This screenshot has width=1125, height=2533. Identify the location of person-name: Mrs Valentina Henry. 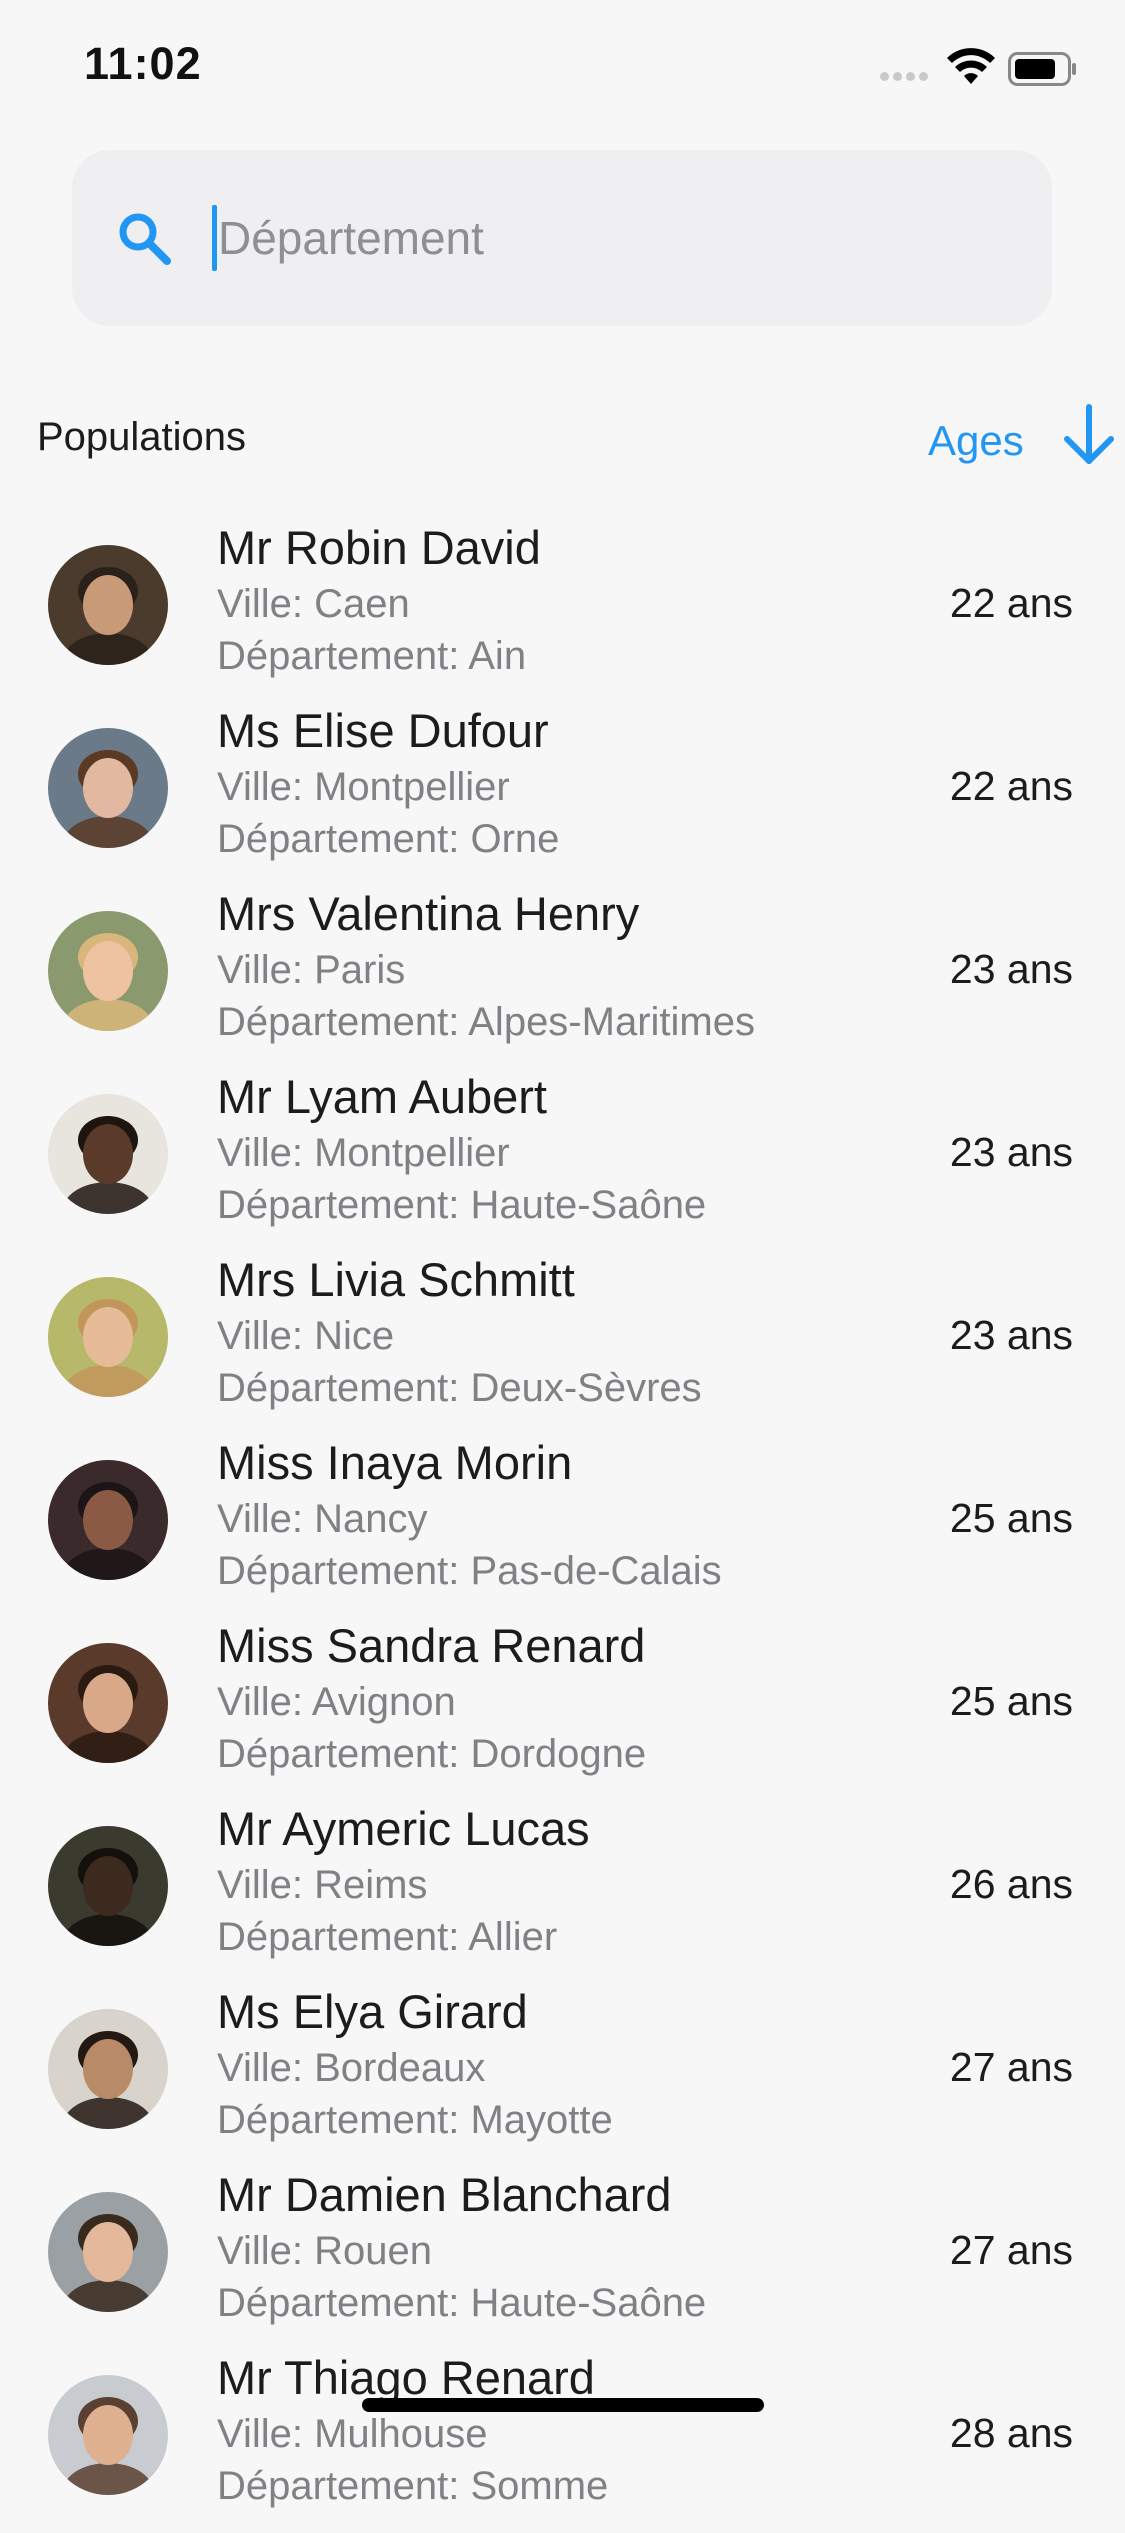
(428, 913).